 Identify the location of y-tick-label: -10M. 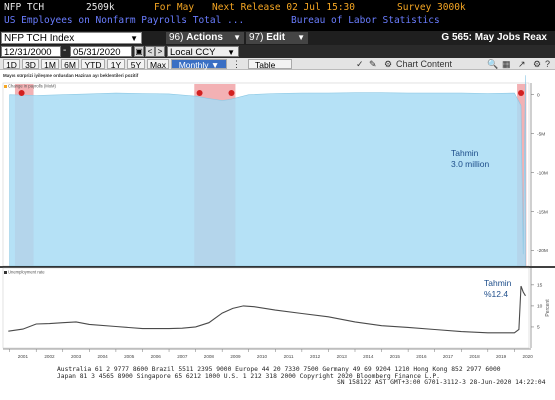
(542, 173).